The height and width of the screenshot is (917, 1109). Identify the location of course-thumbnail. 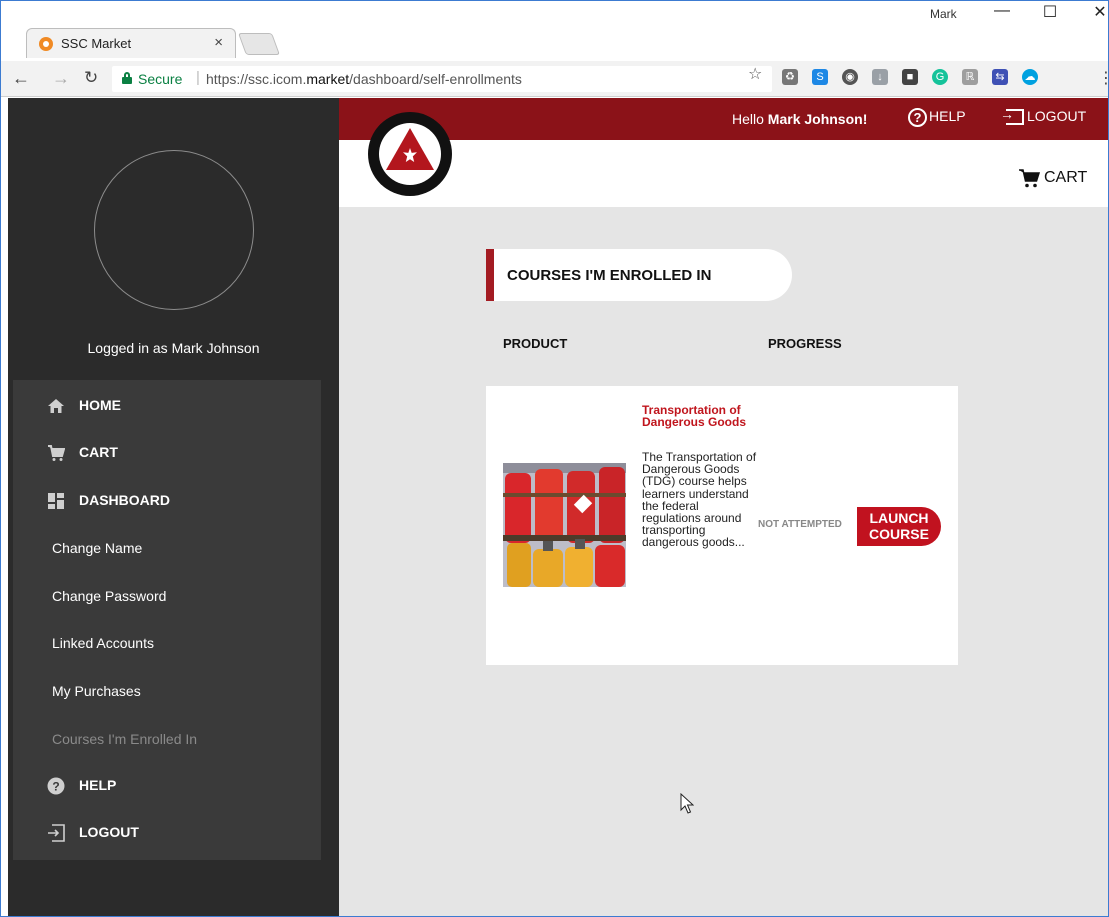
(564, 525).